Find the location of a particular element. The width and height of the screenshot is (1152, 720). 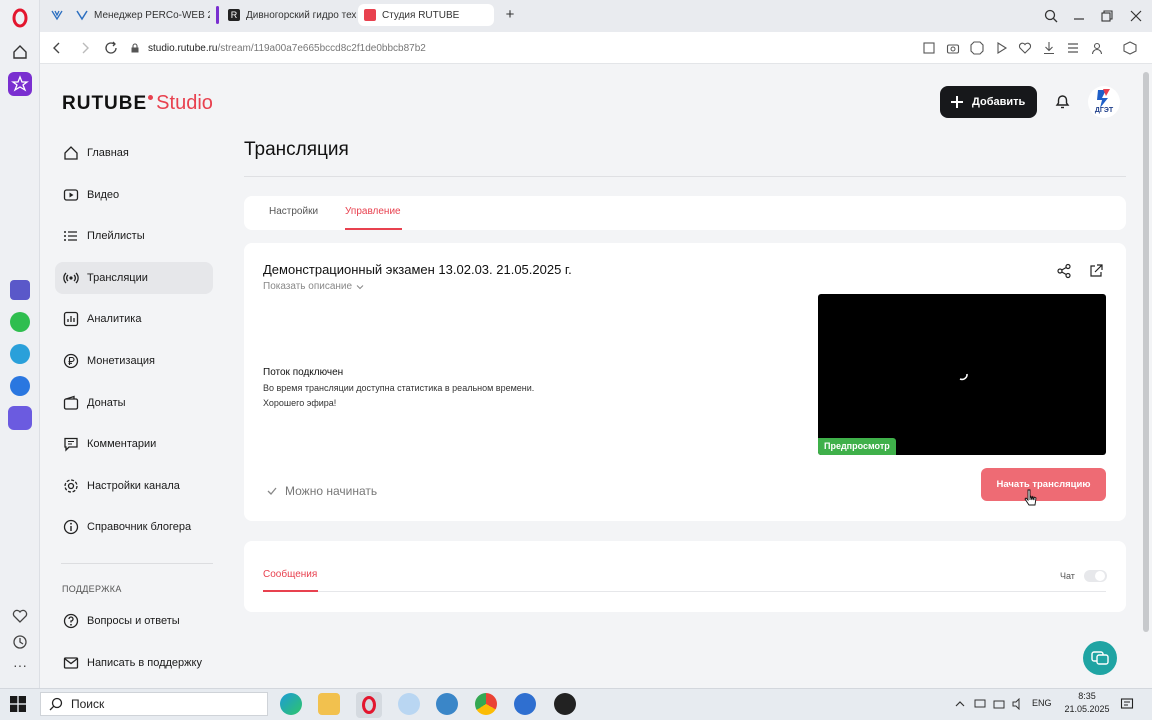

sidebar-item-label: Настройки канала is located at coordinates (133, 485).